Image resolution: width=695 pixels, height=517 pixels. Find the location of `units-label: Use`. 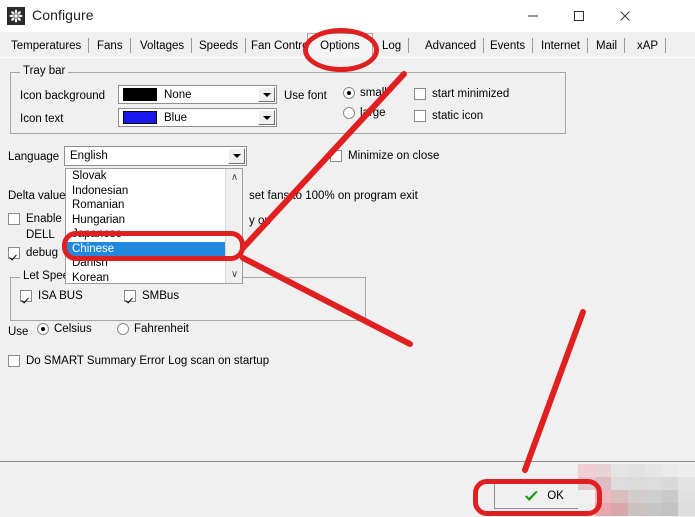

units-label: Use is located at coordinates (18, 332).